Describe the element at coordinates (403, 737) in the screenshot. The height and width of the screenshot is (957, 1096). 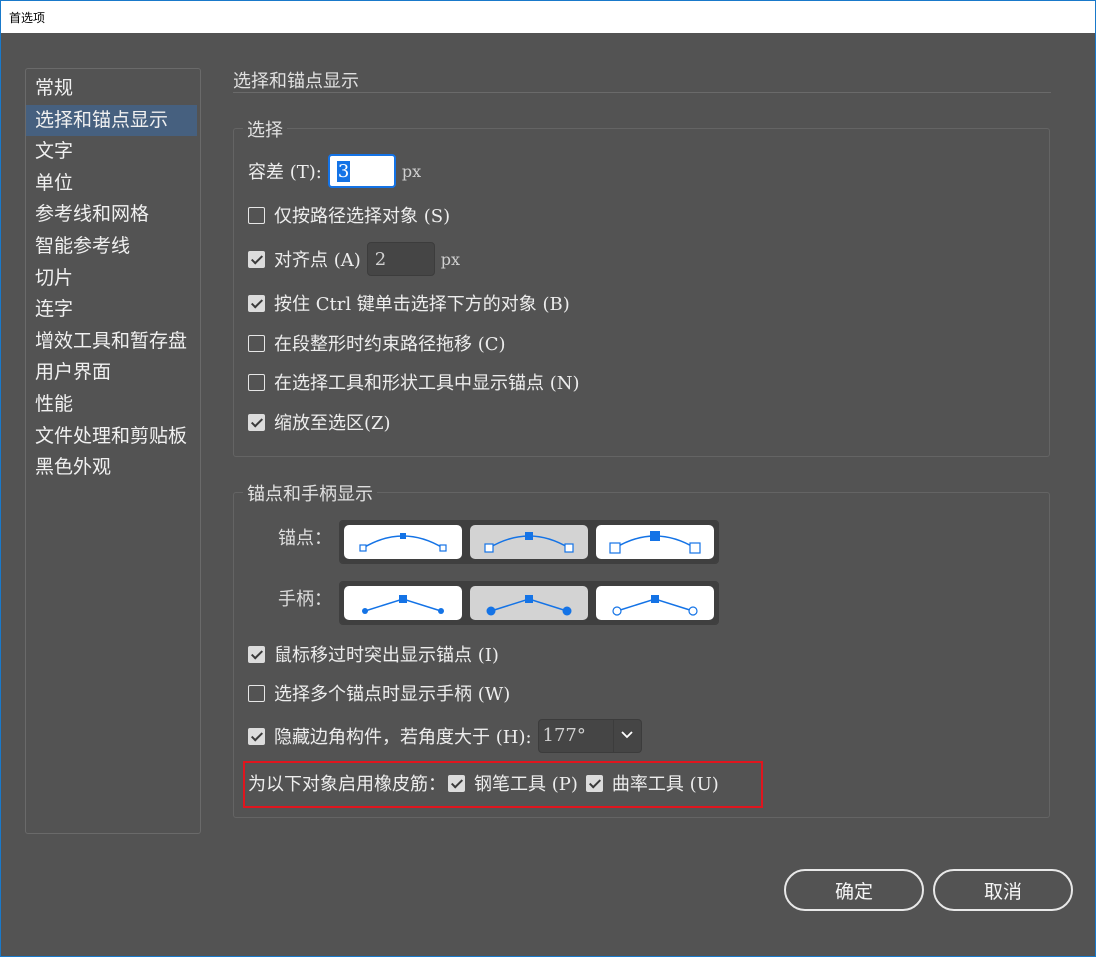
I see `hide-corner-widget-label: 隐藏边角构件，若角度大于 (H):` at that location.